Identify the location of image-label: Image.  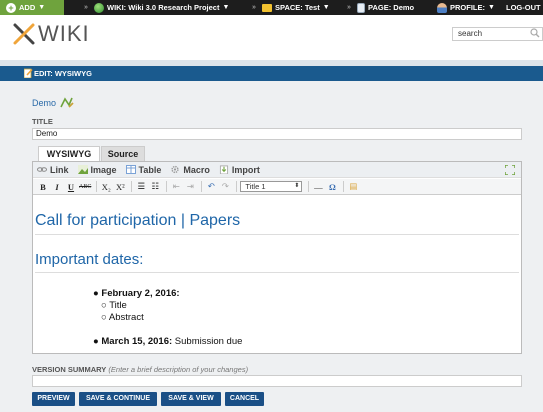
(103, 169).